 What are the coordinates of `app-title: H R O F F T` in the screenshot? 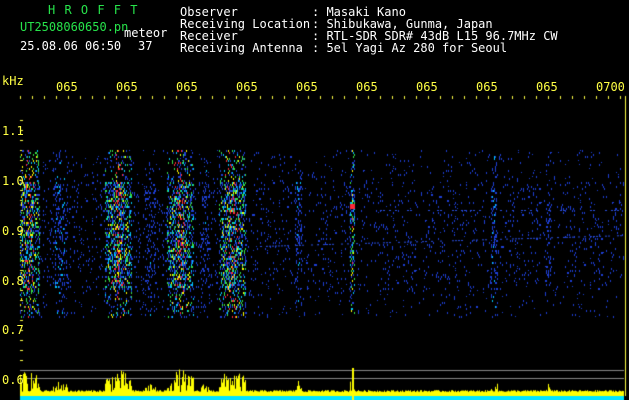 It's located at (93, 10).